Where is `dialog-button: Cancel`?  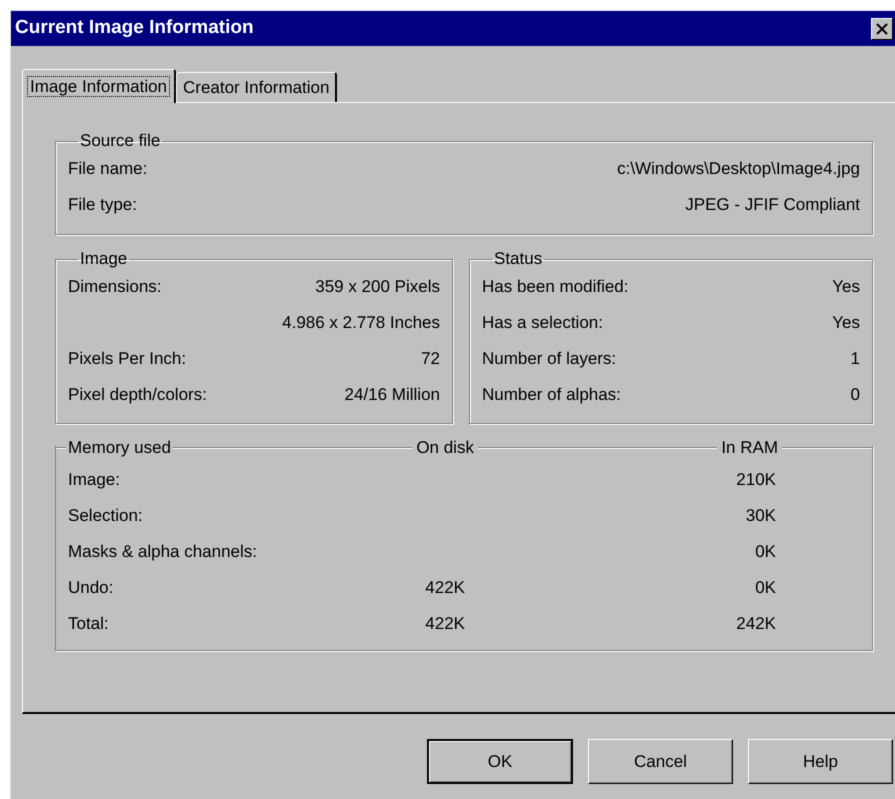
dialog-button: Cancel is located at coordinates (660, 761).